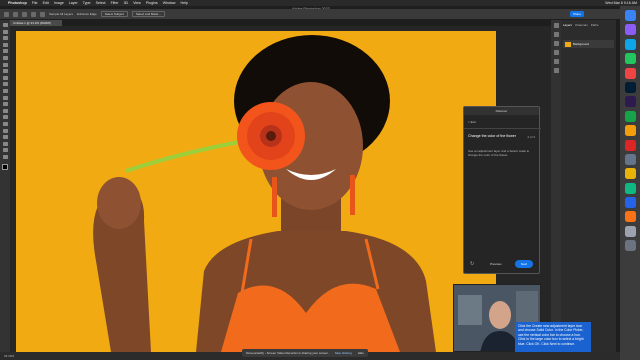 The height and width of the screenshot is (360, 640). Describe the element at coordinates (630, 131) in the screenshot. I see `notes-icon` at that location.